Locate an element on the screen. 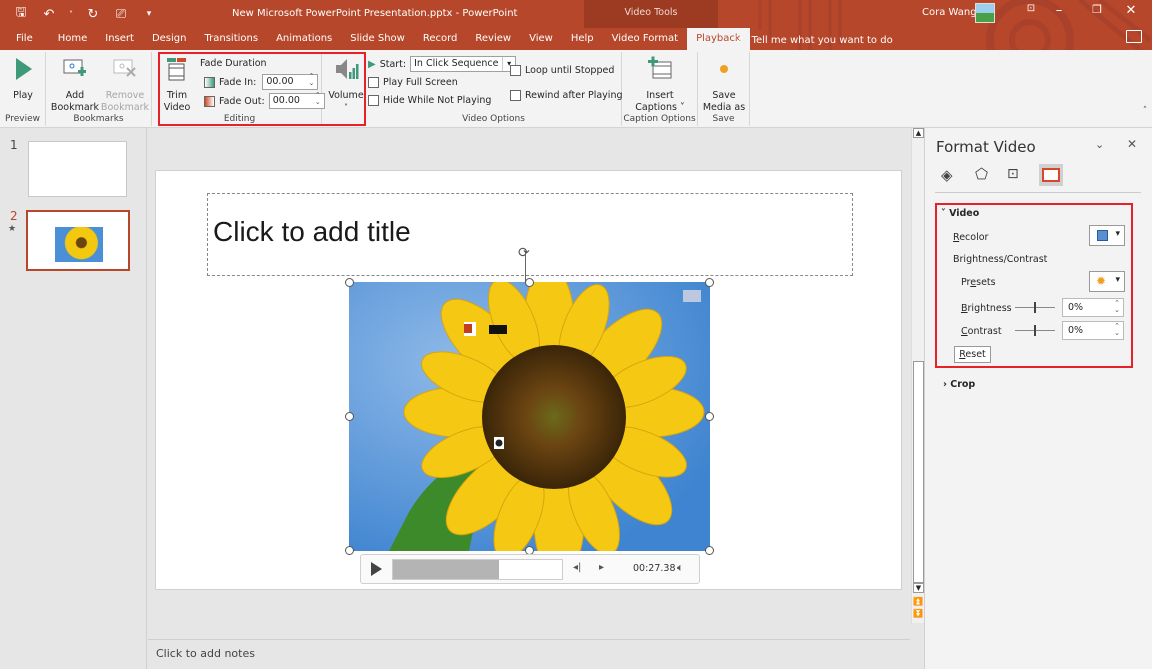  remove-bookmark-button: Remove Bookmark is located at coordinates (125, 85).